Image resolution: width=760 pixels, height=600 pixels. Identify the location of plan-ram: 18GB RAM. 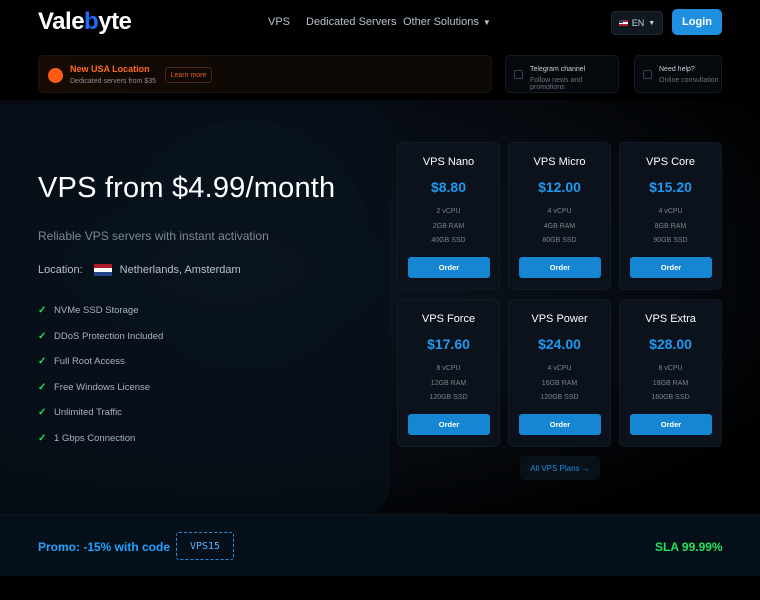
(670, 383).